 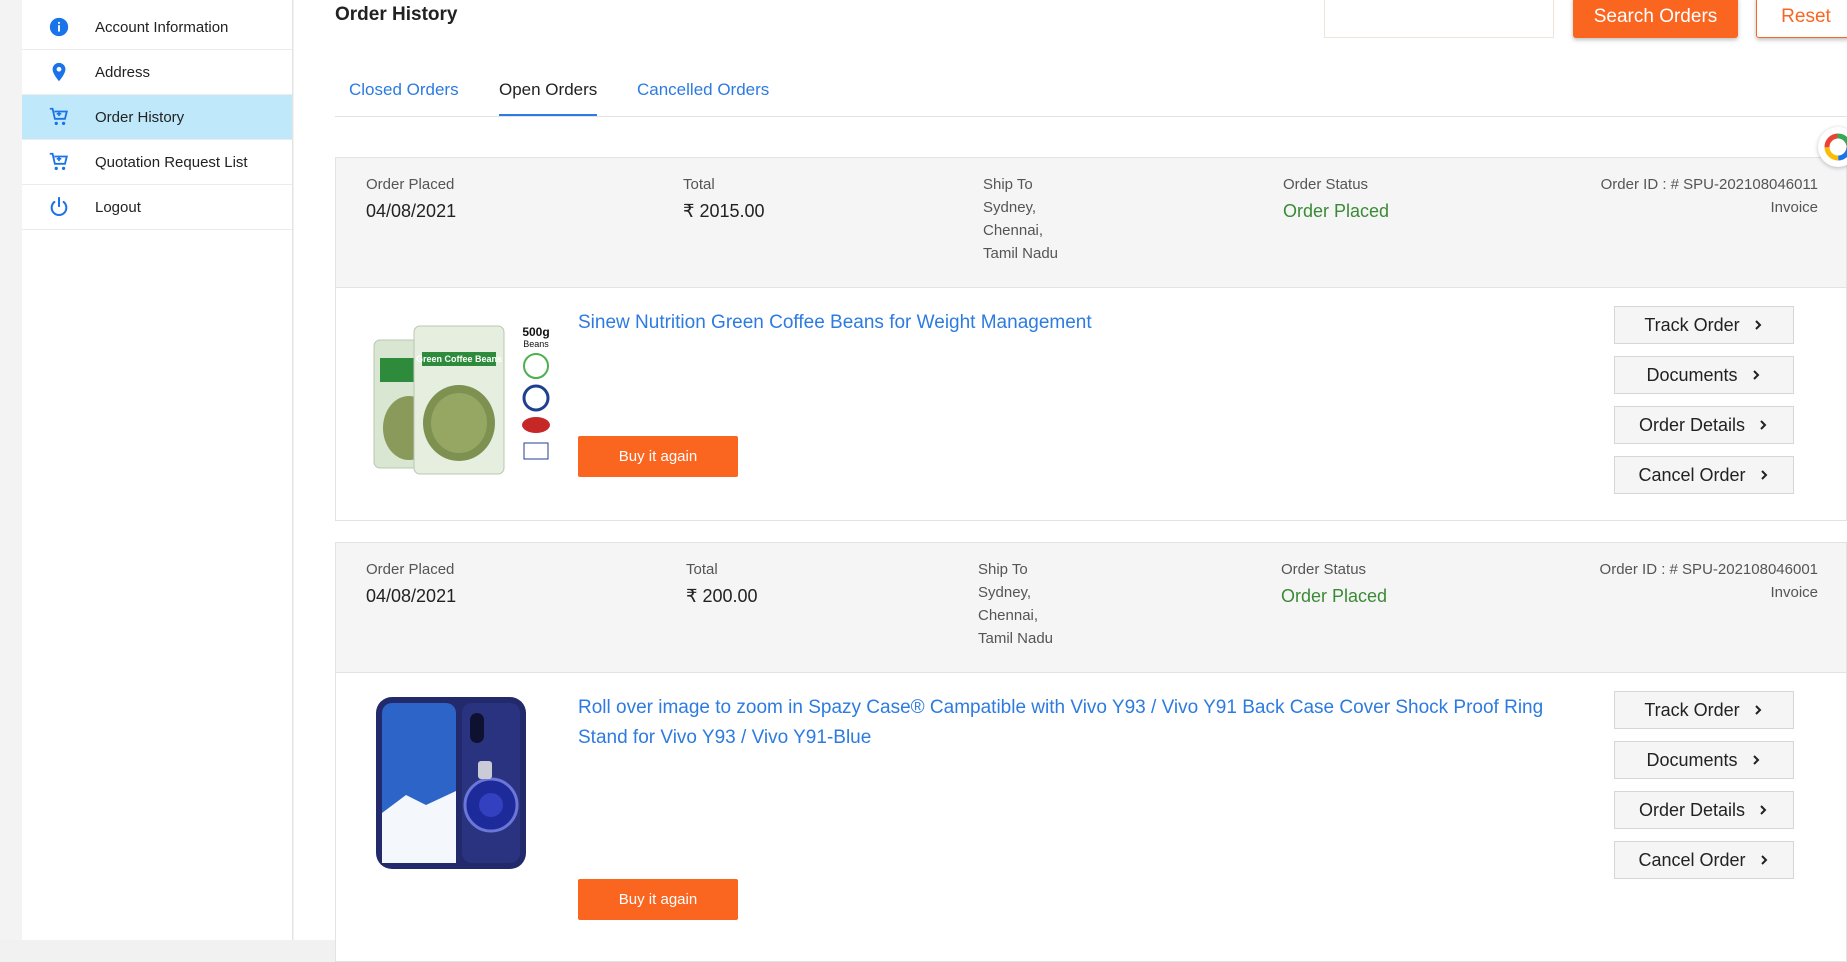 What do you see at coordinates (722, 596) in the screenshot?
I see `order-total: ₹ 200.00` at bounding box center [722, 596].